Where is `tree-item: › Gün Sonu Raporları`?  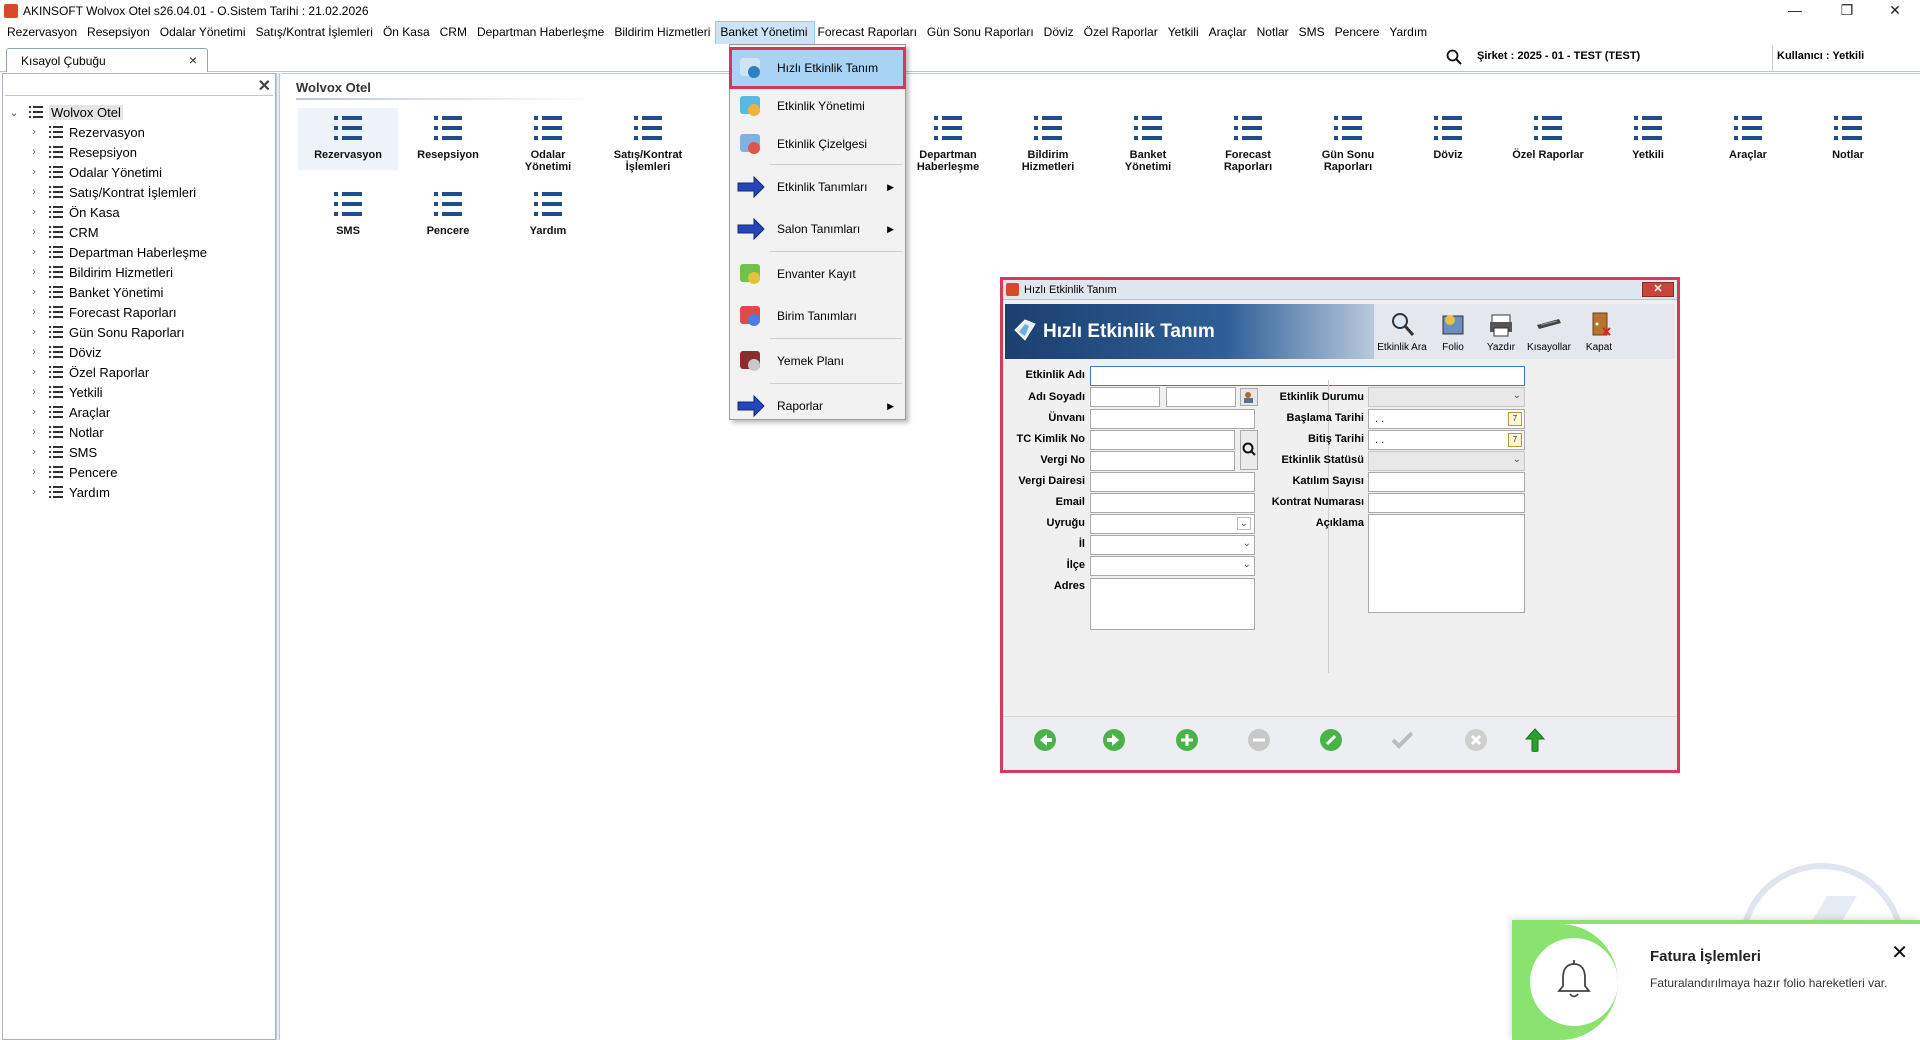 tree-item: › Gün Sonu Raporları is located at coordinates (105, 332).